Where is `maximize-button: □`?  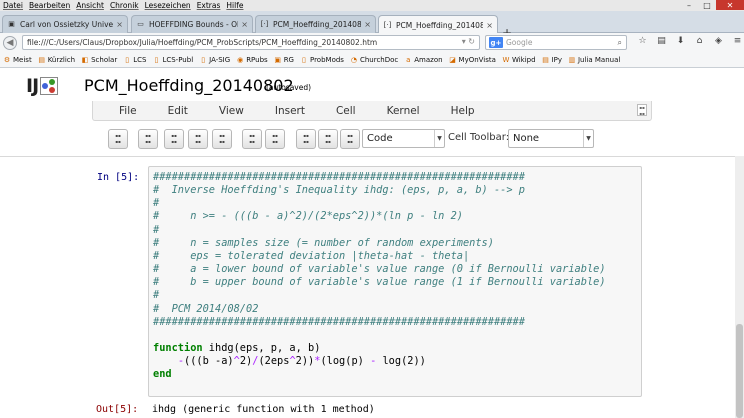 maximize-button: □ is located at coordinates (707, 5).